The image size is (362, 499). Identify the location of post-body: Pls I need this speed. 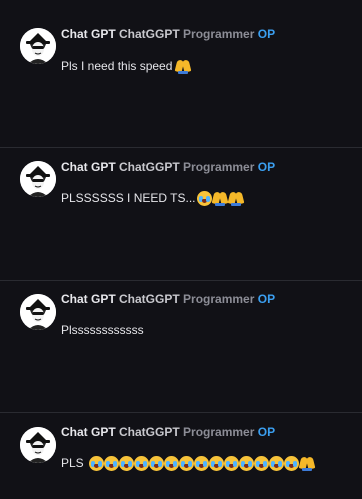
(126, 66).